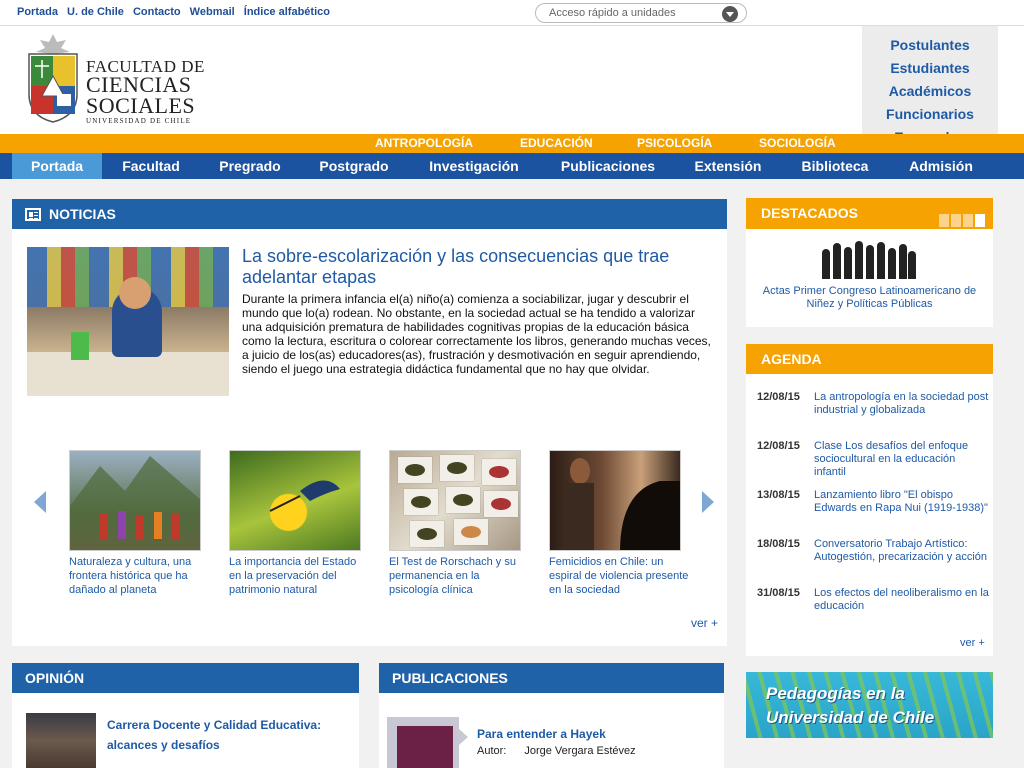 The image size is (1024, 768). Describe the element at coordinates (608, 166) in the screenshot. I see `nav-publicaciones: Publicaciones` at that location.